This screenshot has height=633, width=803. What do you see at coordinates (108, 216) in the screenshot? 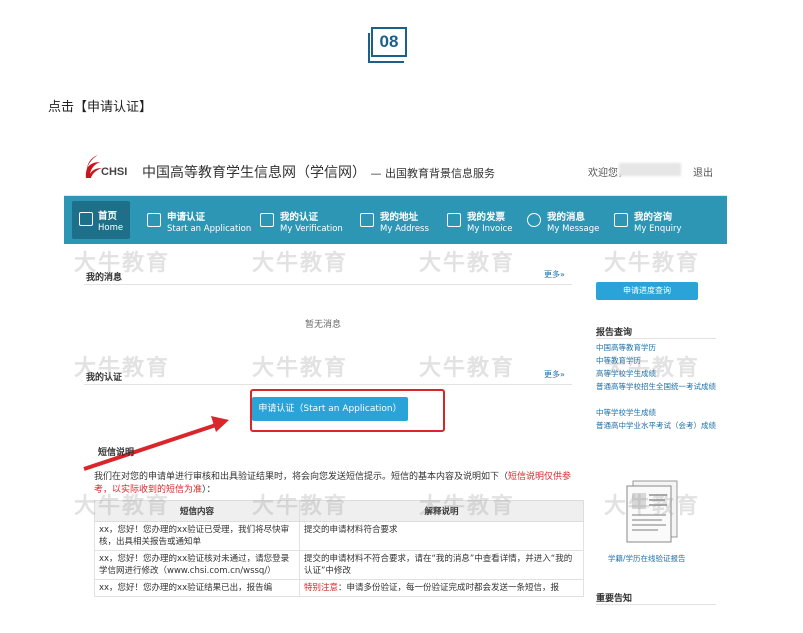
I see `nav-home-cn: 首页` at bounding box center [108, 216].